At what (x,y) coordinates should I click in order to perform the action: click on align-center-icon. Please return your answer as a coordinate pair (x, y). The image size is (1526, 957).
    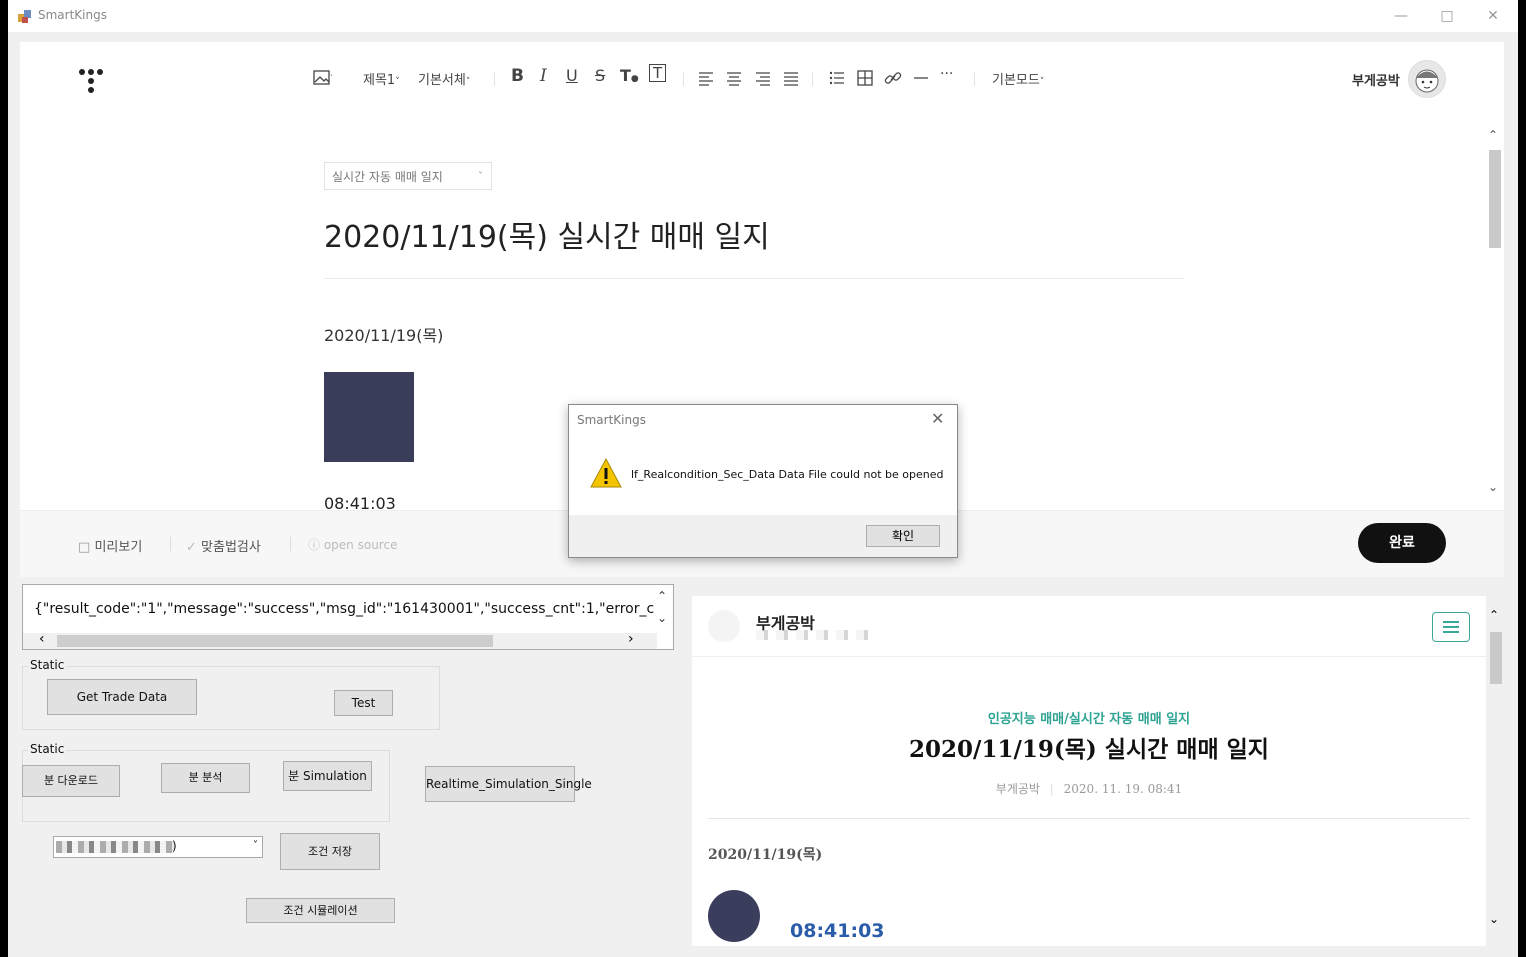
    Looking at the image, I should click on (734, 78).